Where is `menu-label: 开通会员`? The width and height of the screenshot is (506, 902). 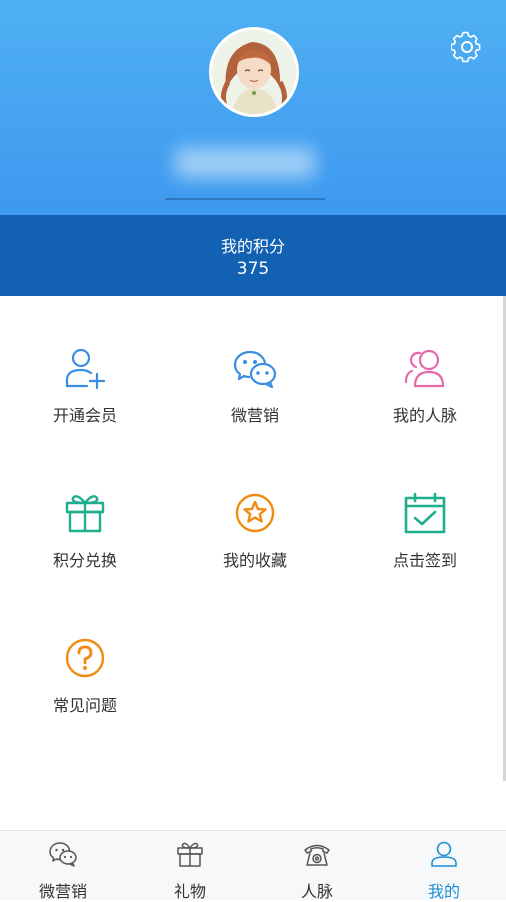
menu-label: 开通会员 is located at coordinates (84, 415).